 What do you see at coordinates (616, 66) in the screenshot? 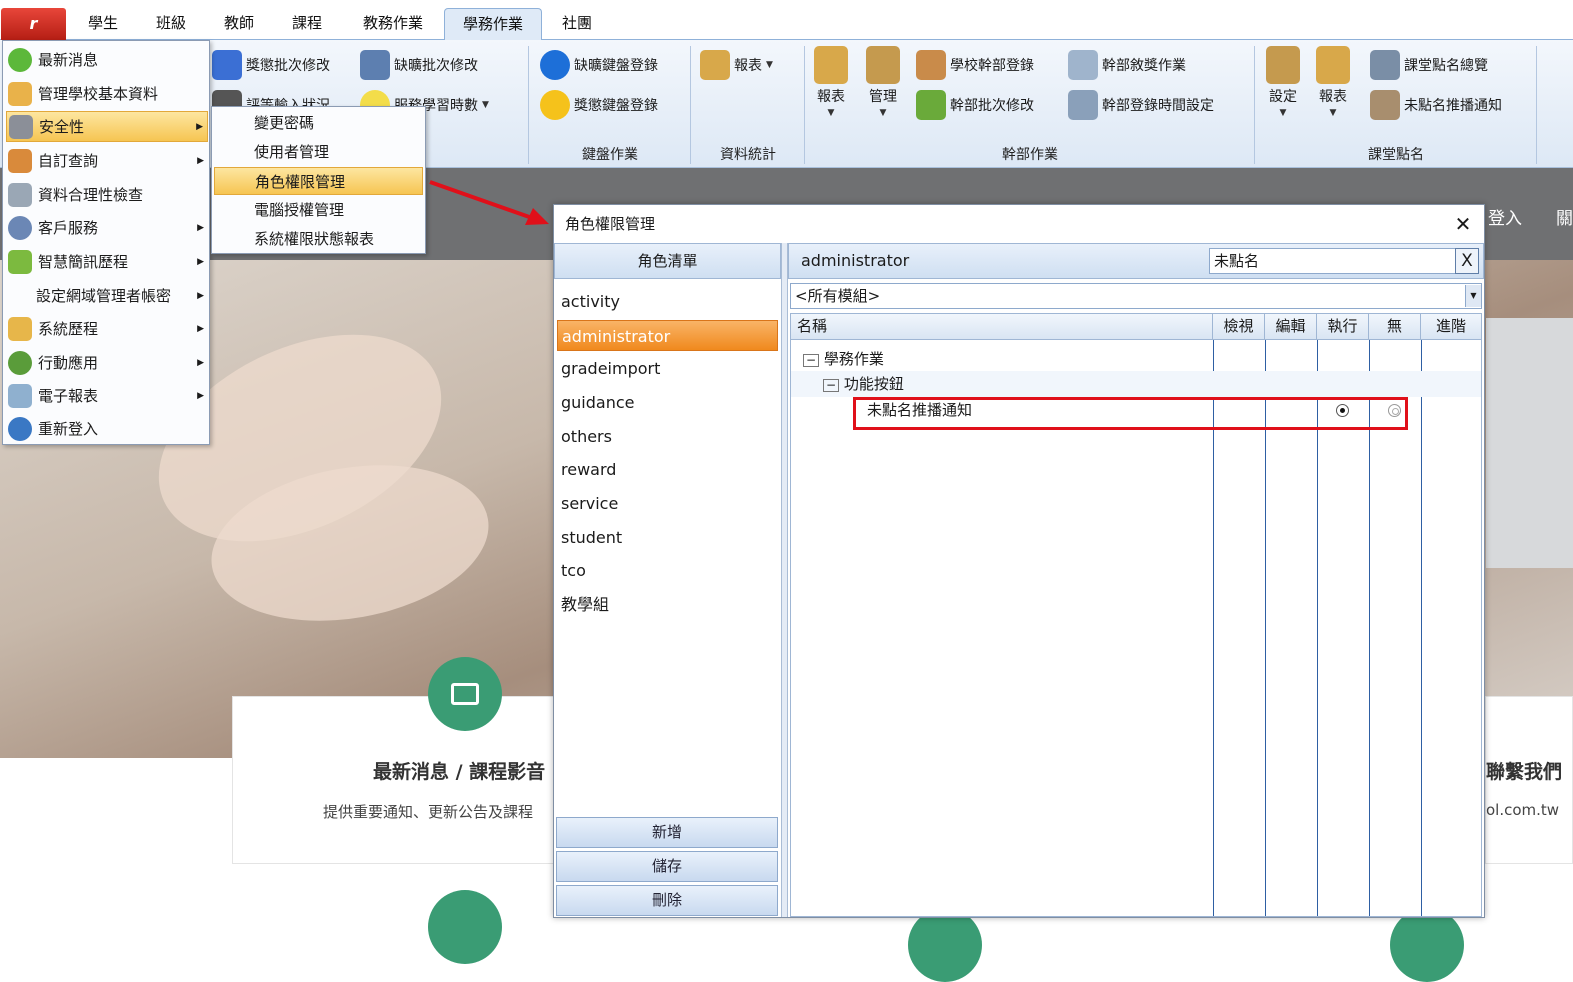
I see `label: 缺曠鍵盤登錄` at bounding box center [616, 66].